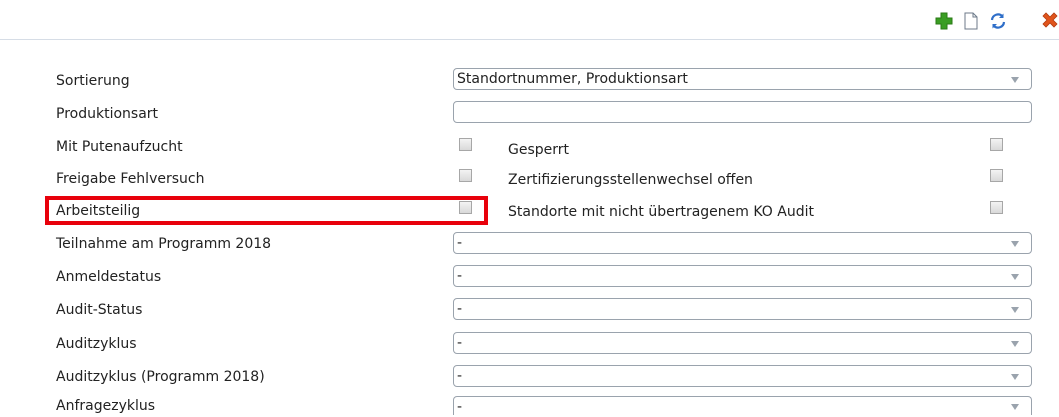 Image resolution: width=1059 pixels, height=417 pixels. Describe the element at coordinates (460, 343) in the screenshot. I see `auditzyklus-value: -` at that location.